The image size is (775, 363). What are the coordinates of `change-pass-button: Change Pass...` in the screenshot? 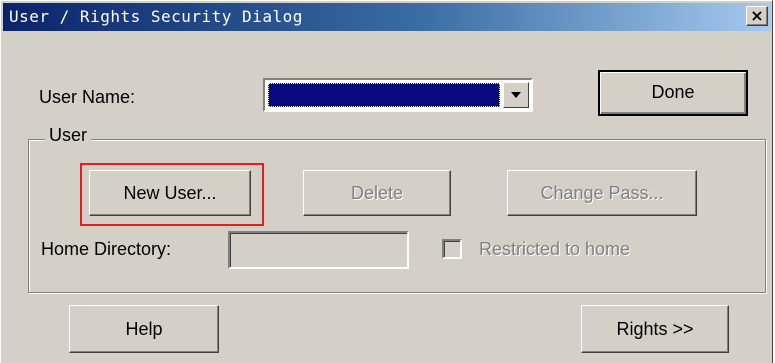 It's located at (602, 193).